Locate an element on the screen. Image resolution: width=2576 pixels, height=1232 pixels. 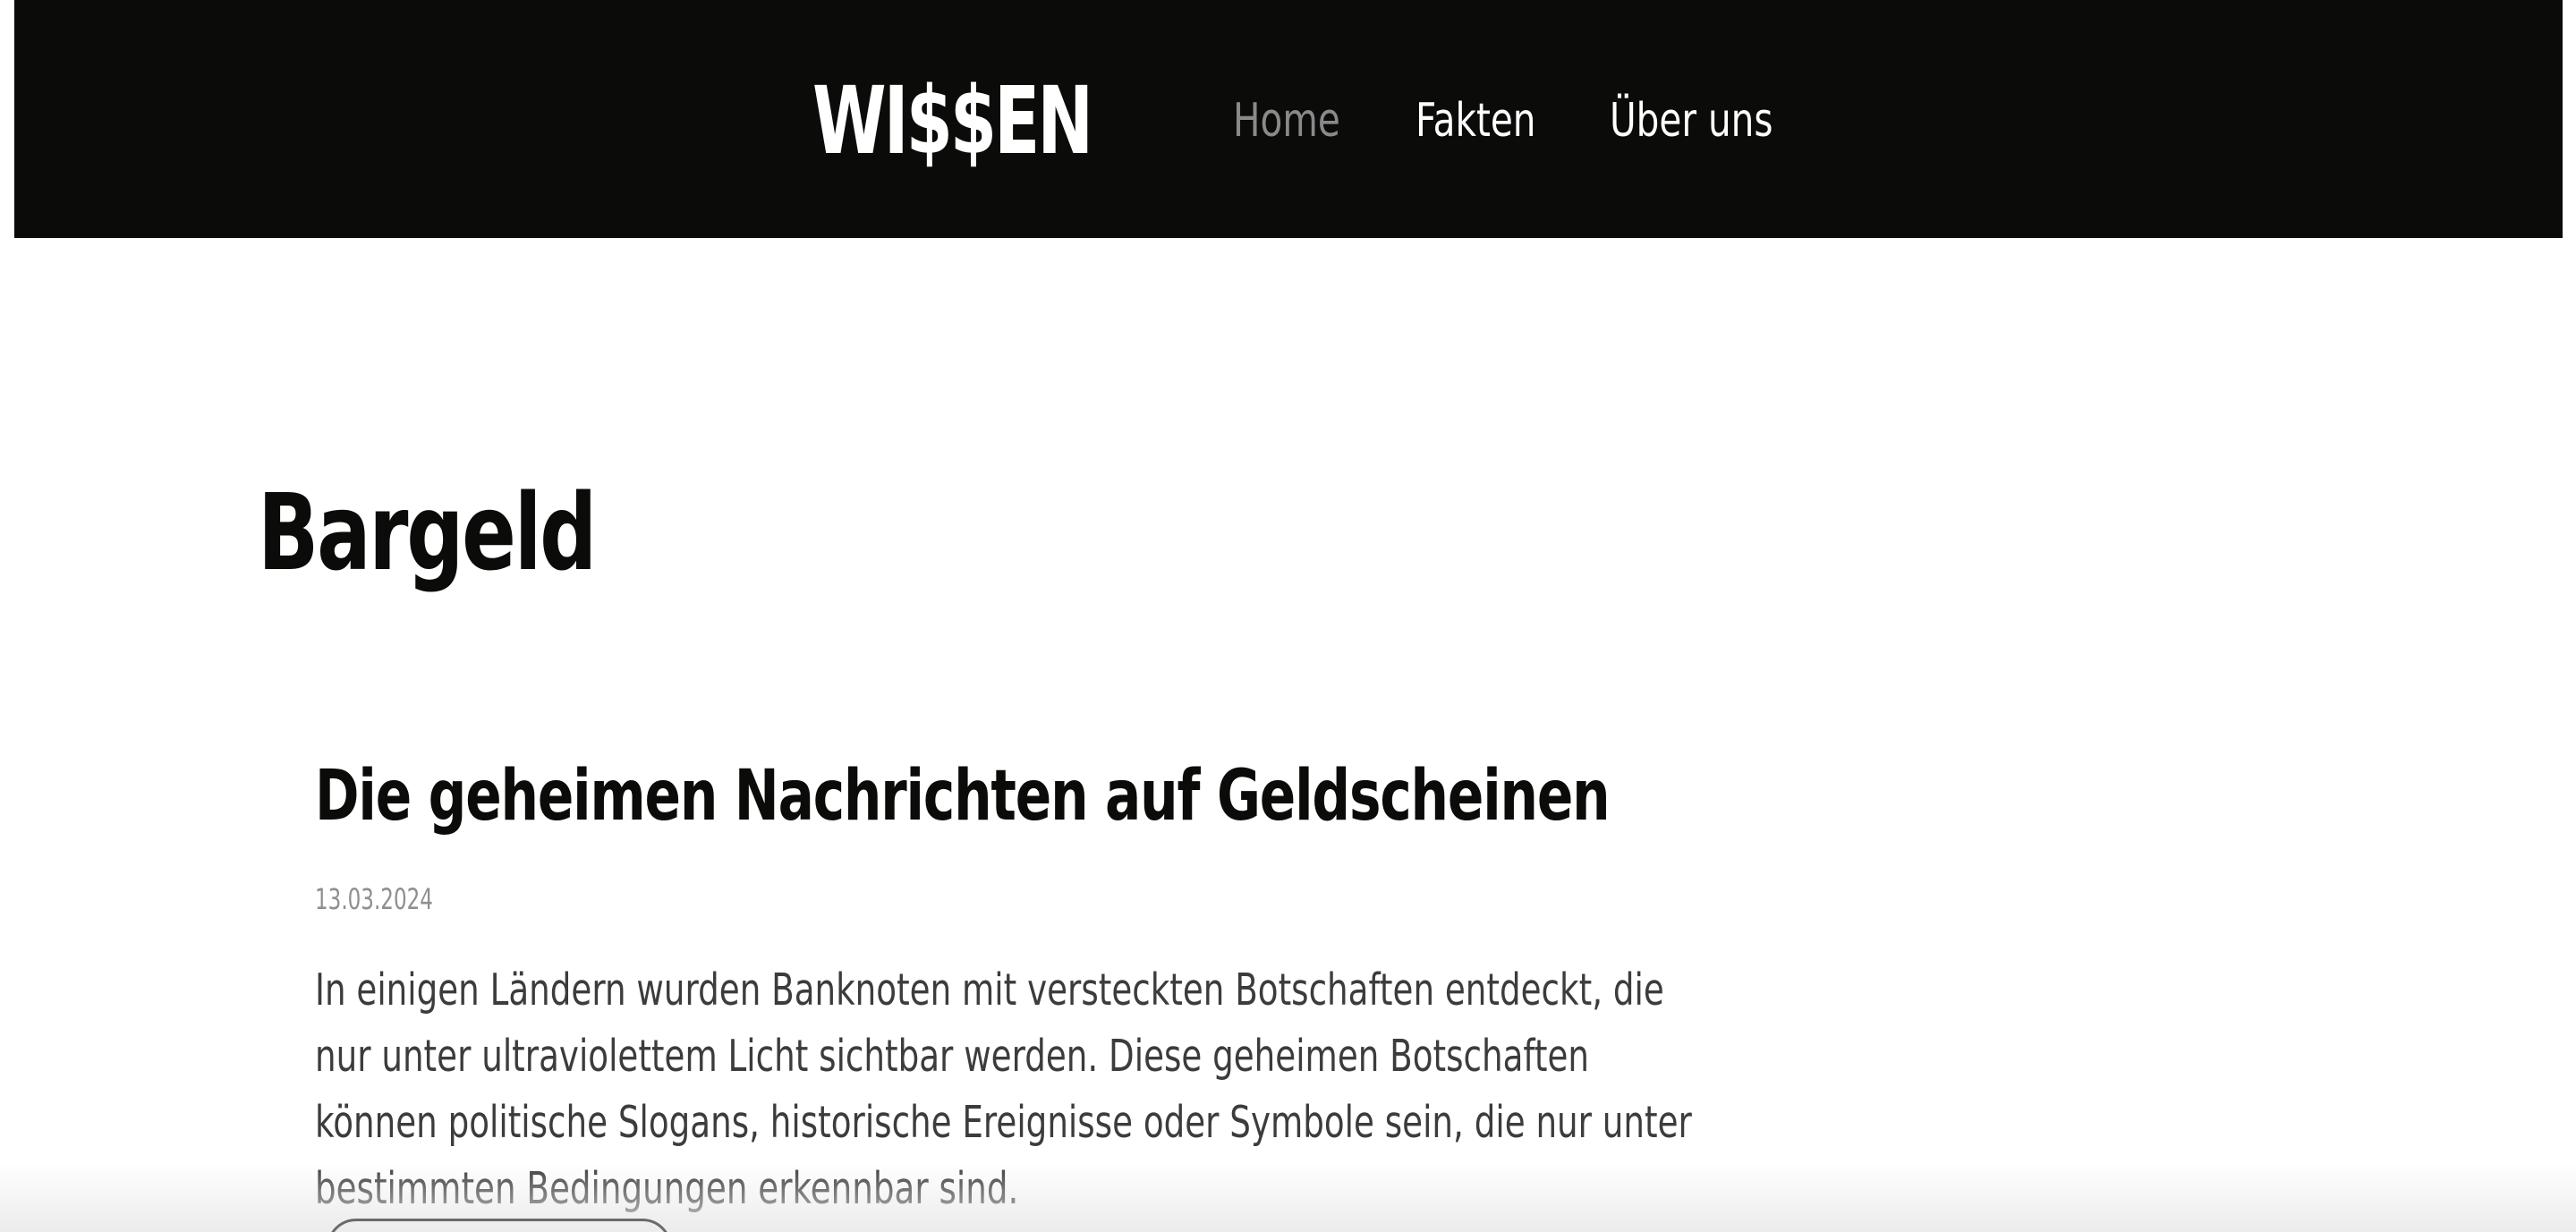
read-more-button is located at coordinates (499, 1226).